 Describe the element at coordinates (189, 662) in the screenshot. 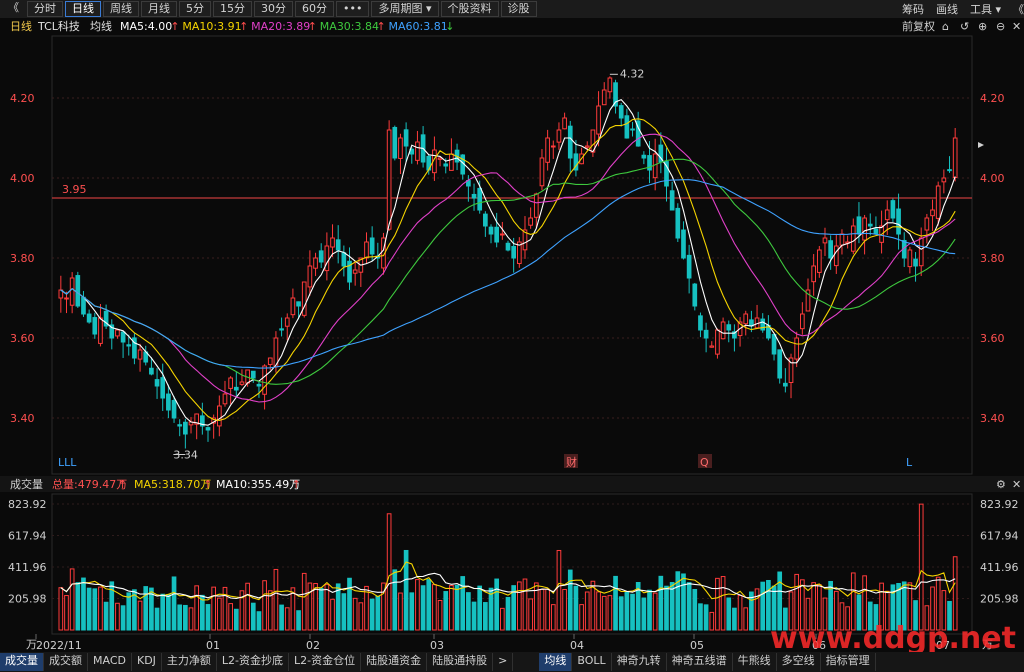

I see `sub-indicator-tab-4: 主力净额` at that location.